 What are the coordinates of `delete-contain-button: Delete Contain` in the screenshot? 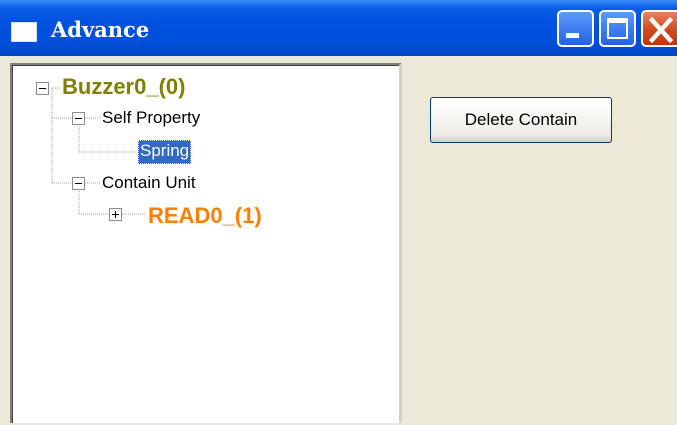 It's located at (521, 120).